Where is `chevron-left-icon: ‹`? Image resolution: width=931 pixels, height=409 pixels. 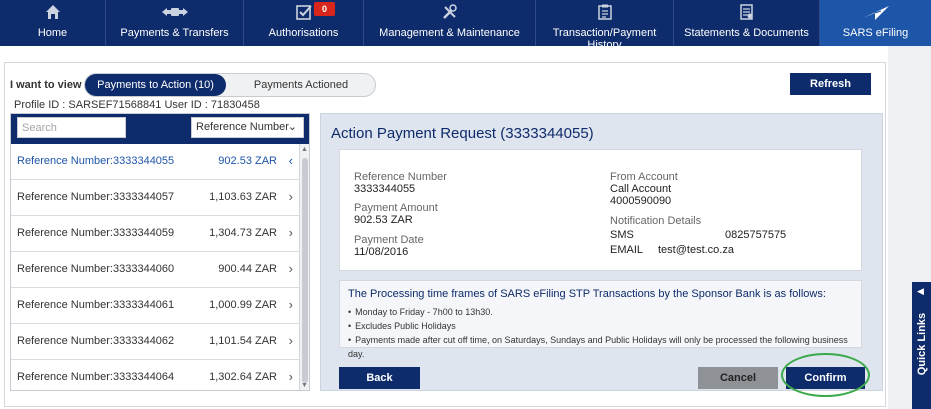 chevron-left-icon: ‹ is located at coordinates (290, 160).